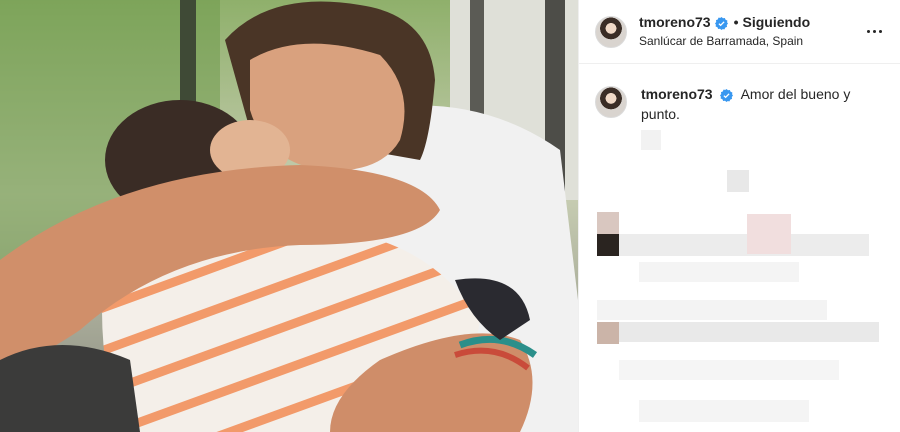 This screenshot has height=432, width=900. Describe the element at coordinates (677, 94) in the screenshot. I see `caption-username: tmoreno73` at that location.